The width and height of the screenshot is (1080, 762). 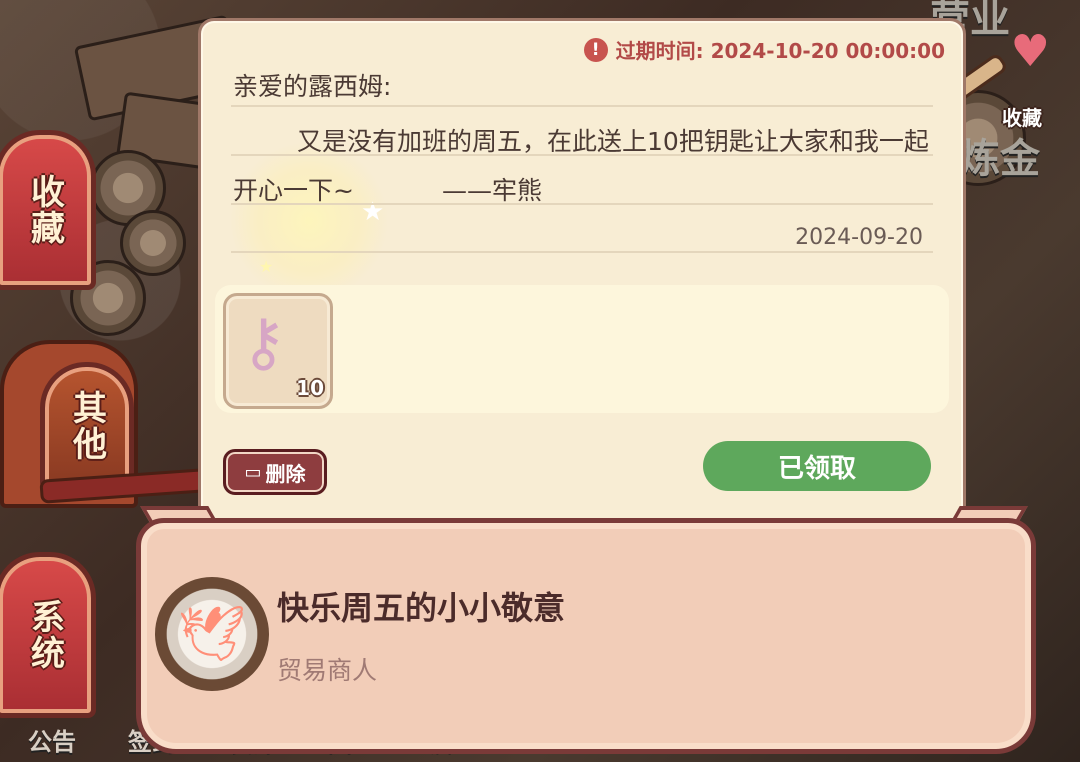 I want to click on letter-body-text: 又是没有加班的周五，在此送上10把钥匙让大家和我一起开心一下~, so click(x=581, y=166).